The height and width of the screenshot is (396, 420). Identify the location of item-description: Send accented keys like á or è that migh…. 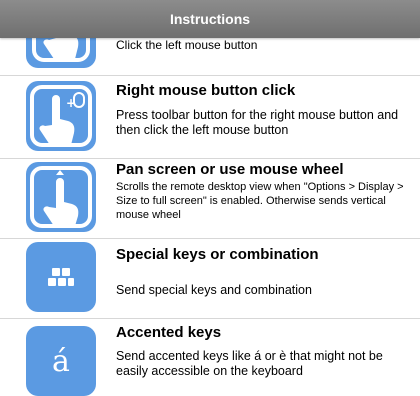
(249, 363).